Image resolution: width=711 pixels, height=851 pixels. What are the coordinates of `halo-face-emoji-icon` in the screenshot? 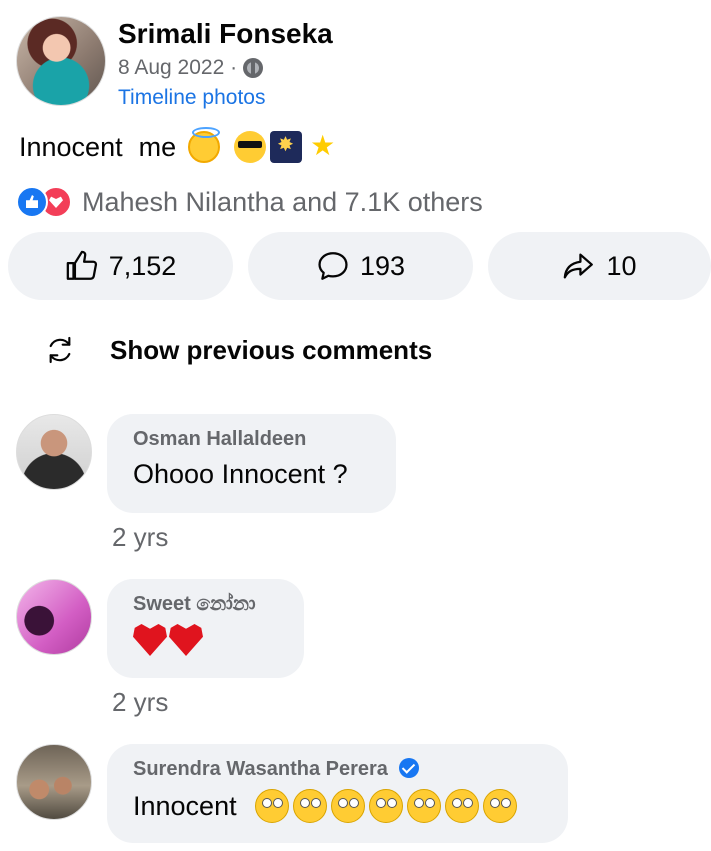 It's located at (204, 145).